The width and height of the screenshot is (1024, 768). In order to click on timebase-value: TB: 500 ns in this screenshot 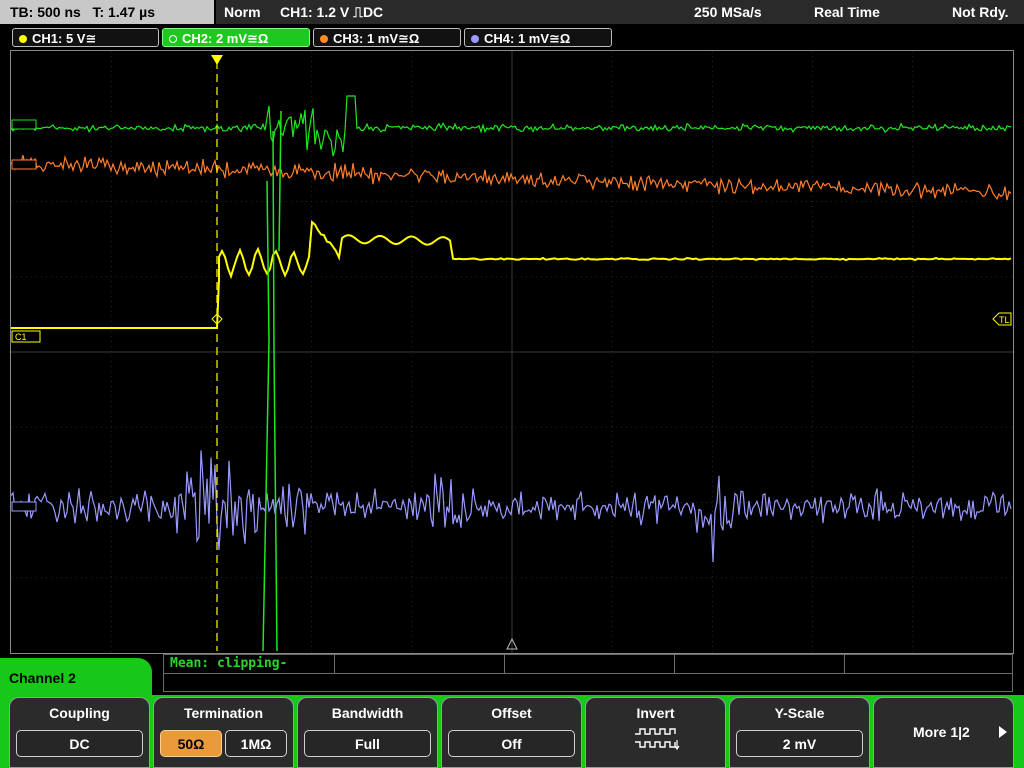, I will do `click(45, 12)`.